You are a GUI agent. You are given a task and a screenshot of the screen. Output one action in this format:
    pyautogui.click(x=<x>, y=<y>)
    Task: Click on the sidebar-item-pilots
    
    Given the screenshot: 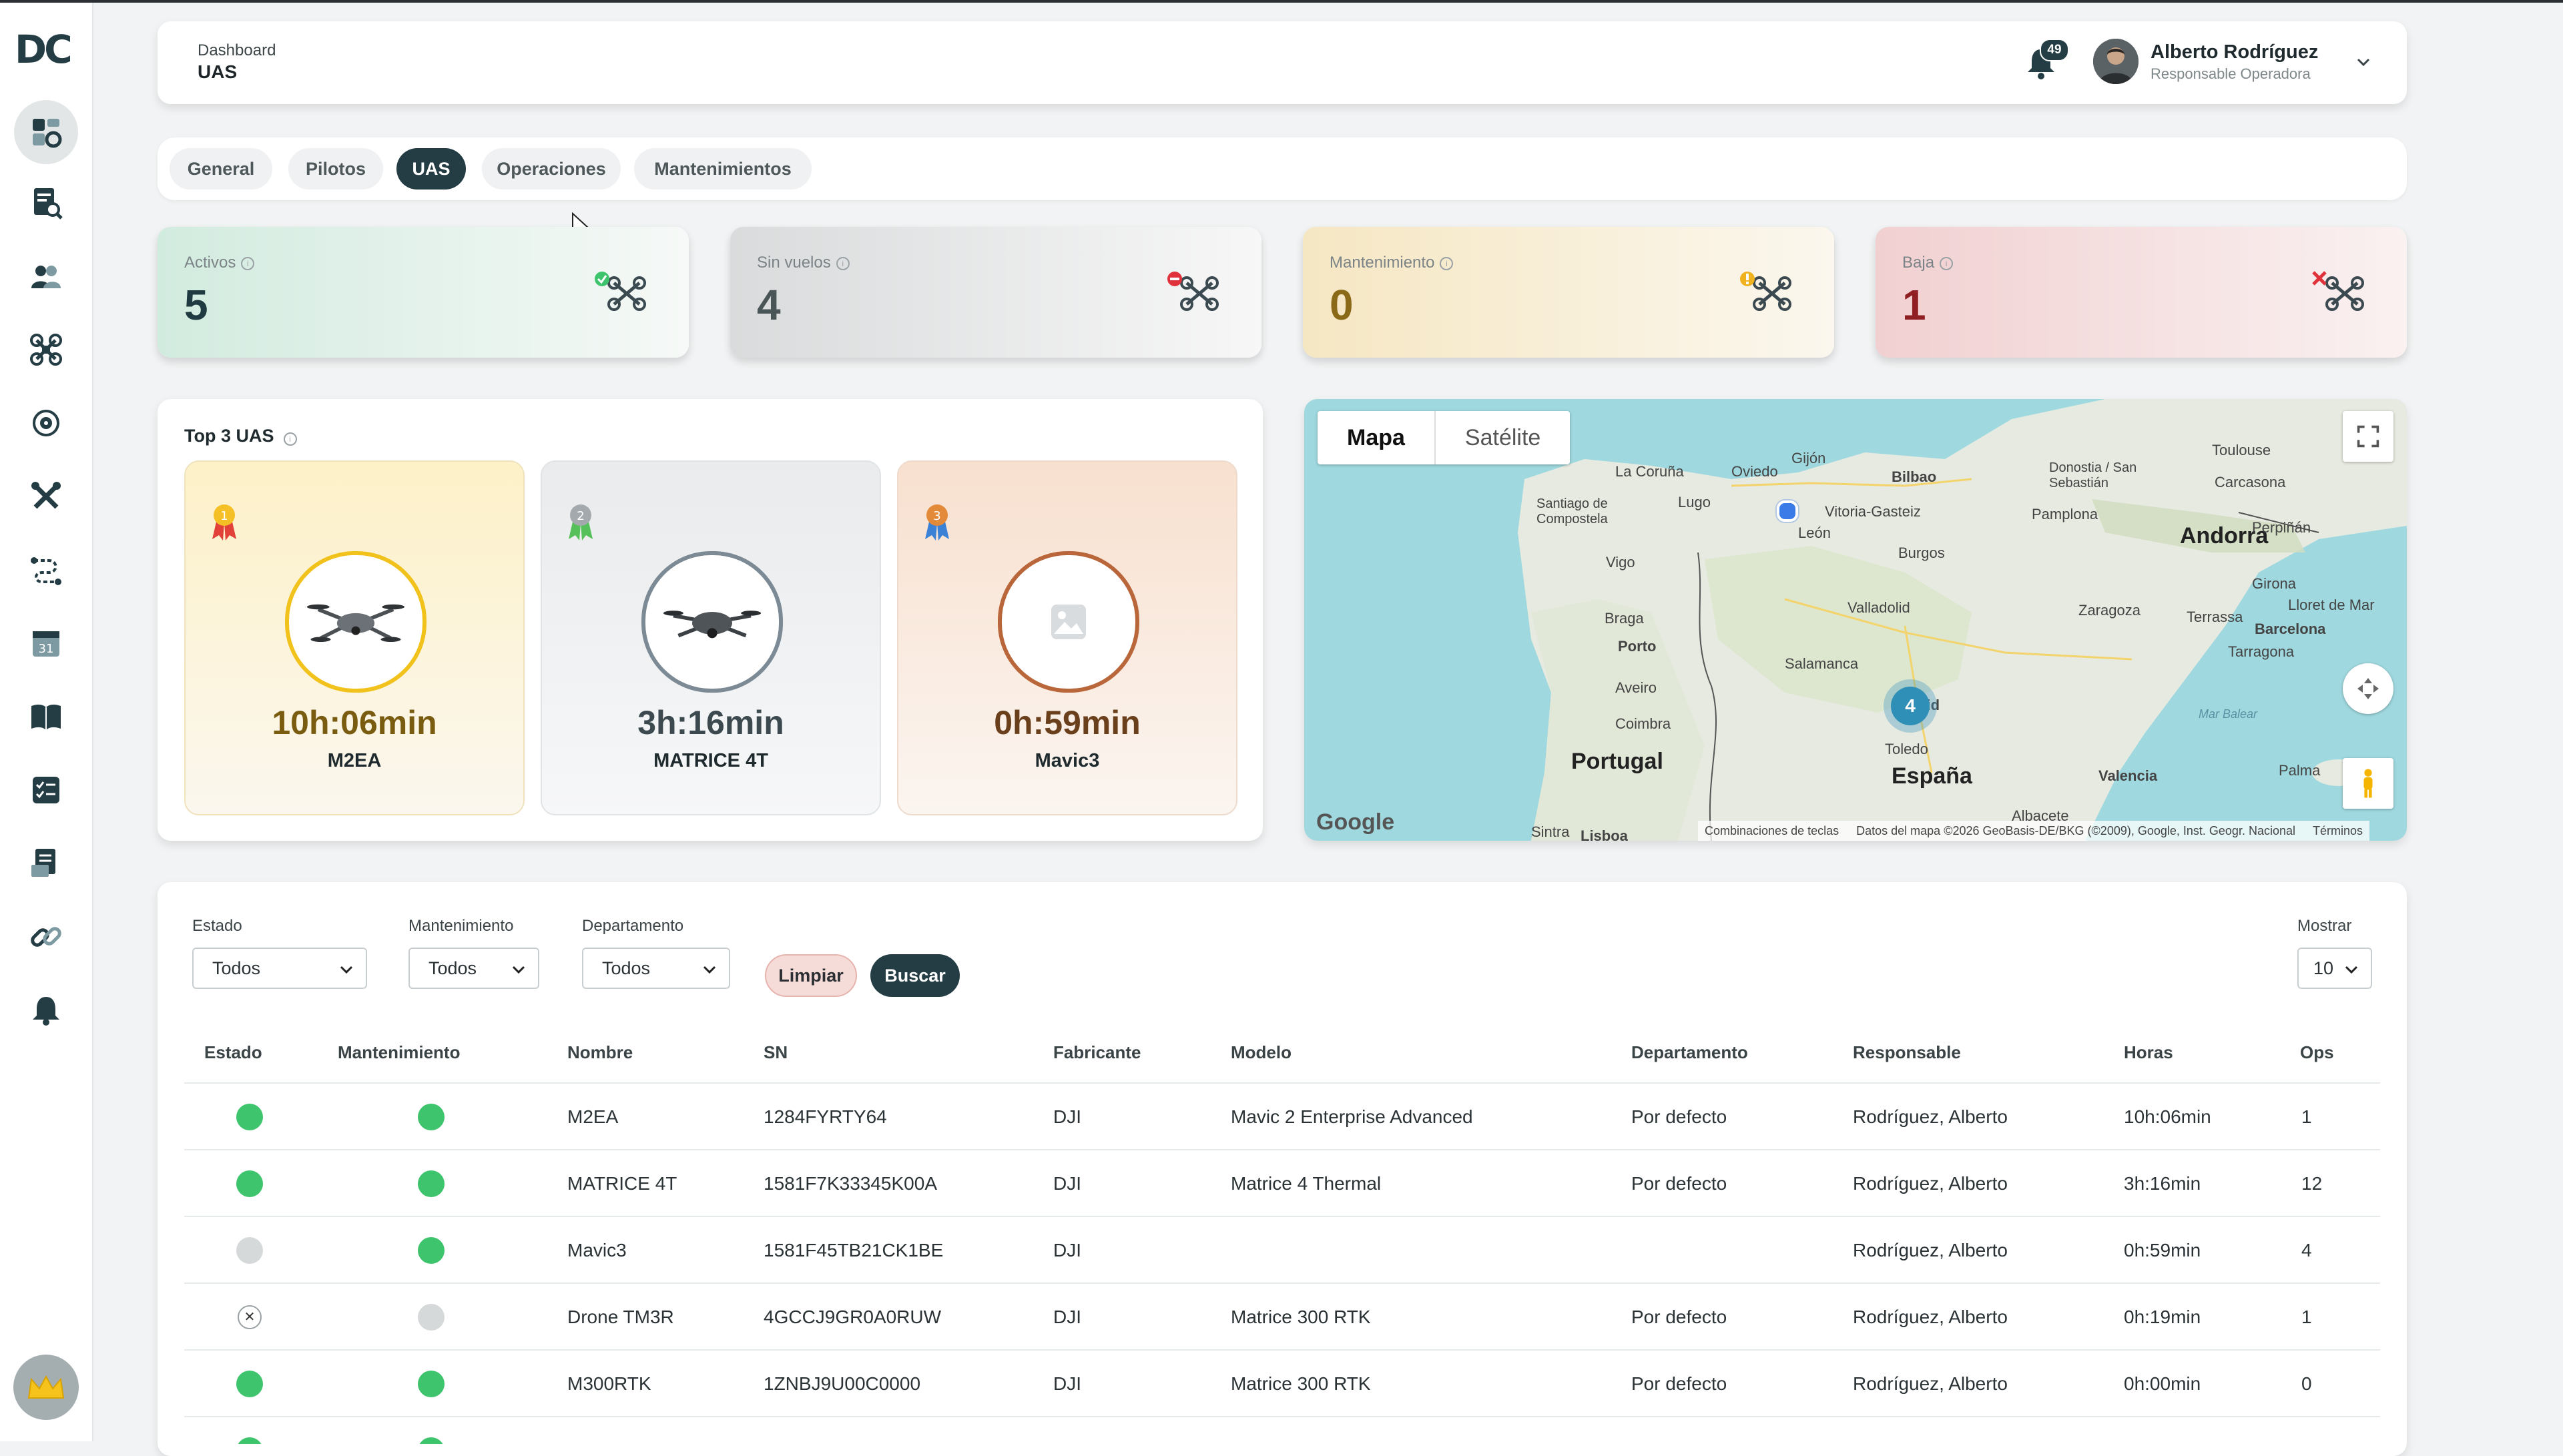 What is the action you would take?
    pyautogui.click(x=46, y=276)
    